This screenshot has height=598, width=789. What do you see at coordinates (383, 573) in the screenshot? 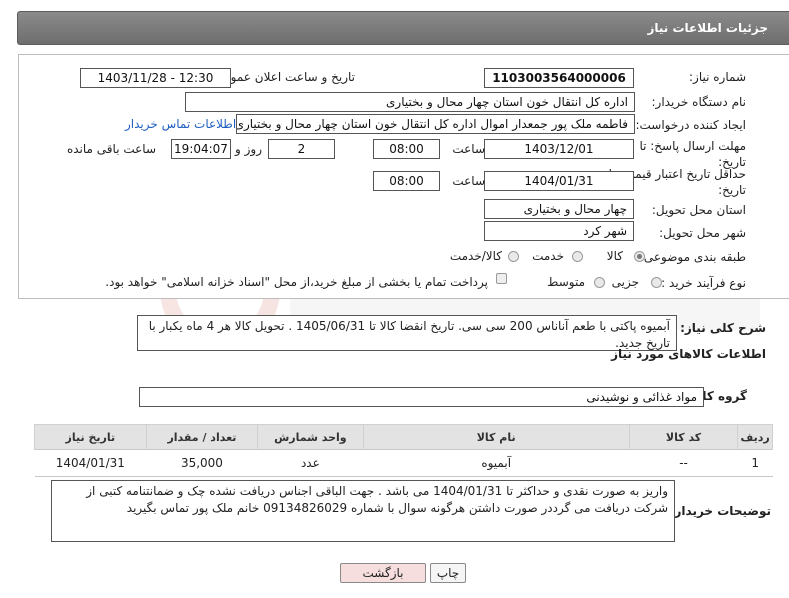
I see `back-button: بازگشت` at bounding box center [383, 573].